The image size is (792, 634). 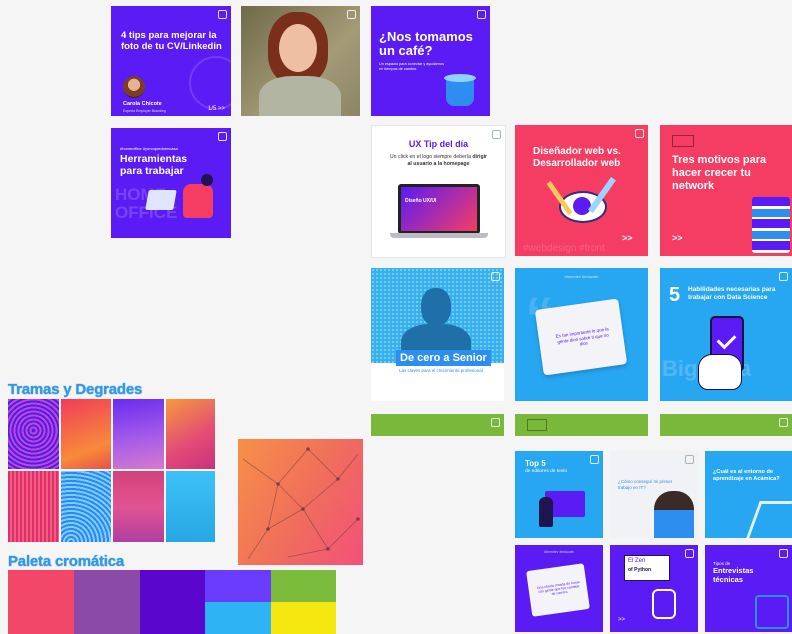 I want to click on post-number: 5, so click(x=675, y=295).